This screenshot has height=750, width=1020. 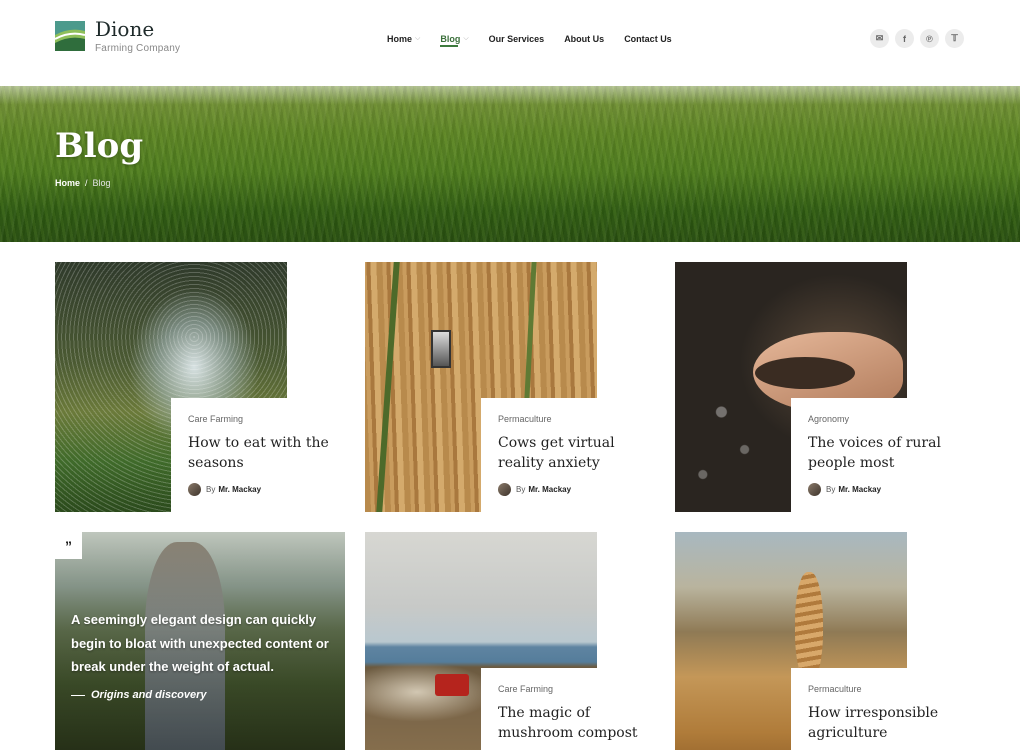 I want to click on logo: Dione Farming Company, so click(x=117, y=36).